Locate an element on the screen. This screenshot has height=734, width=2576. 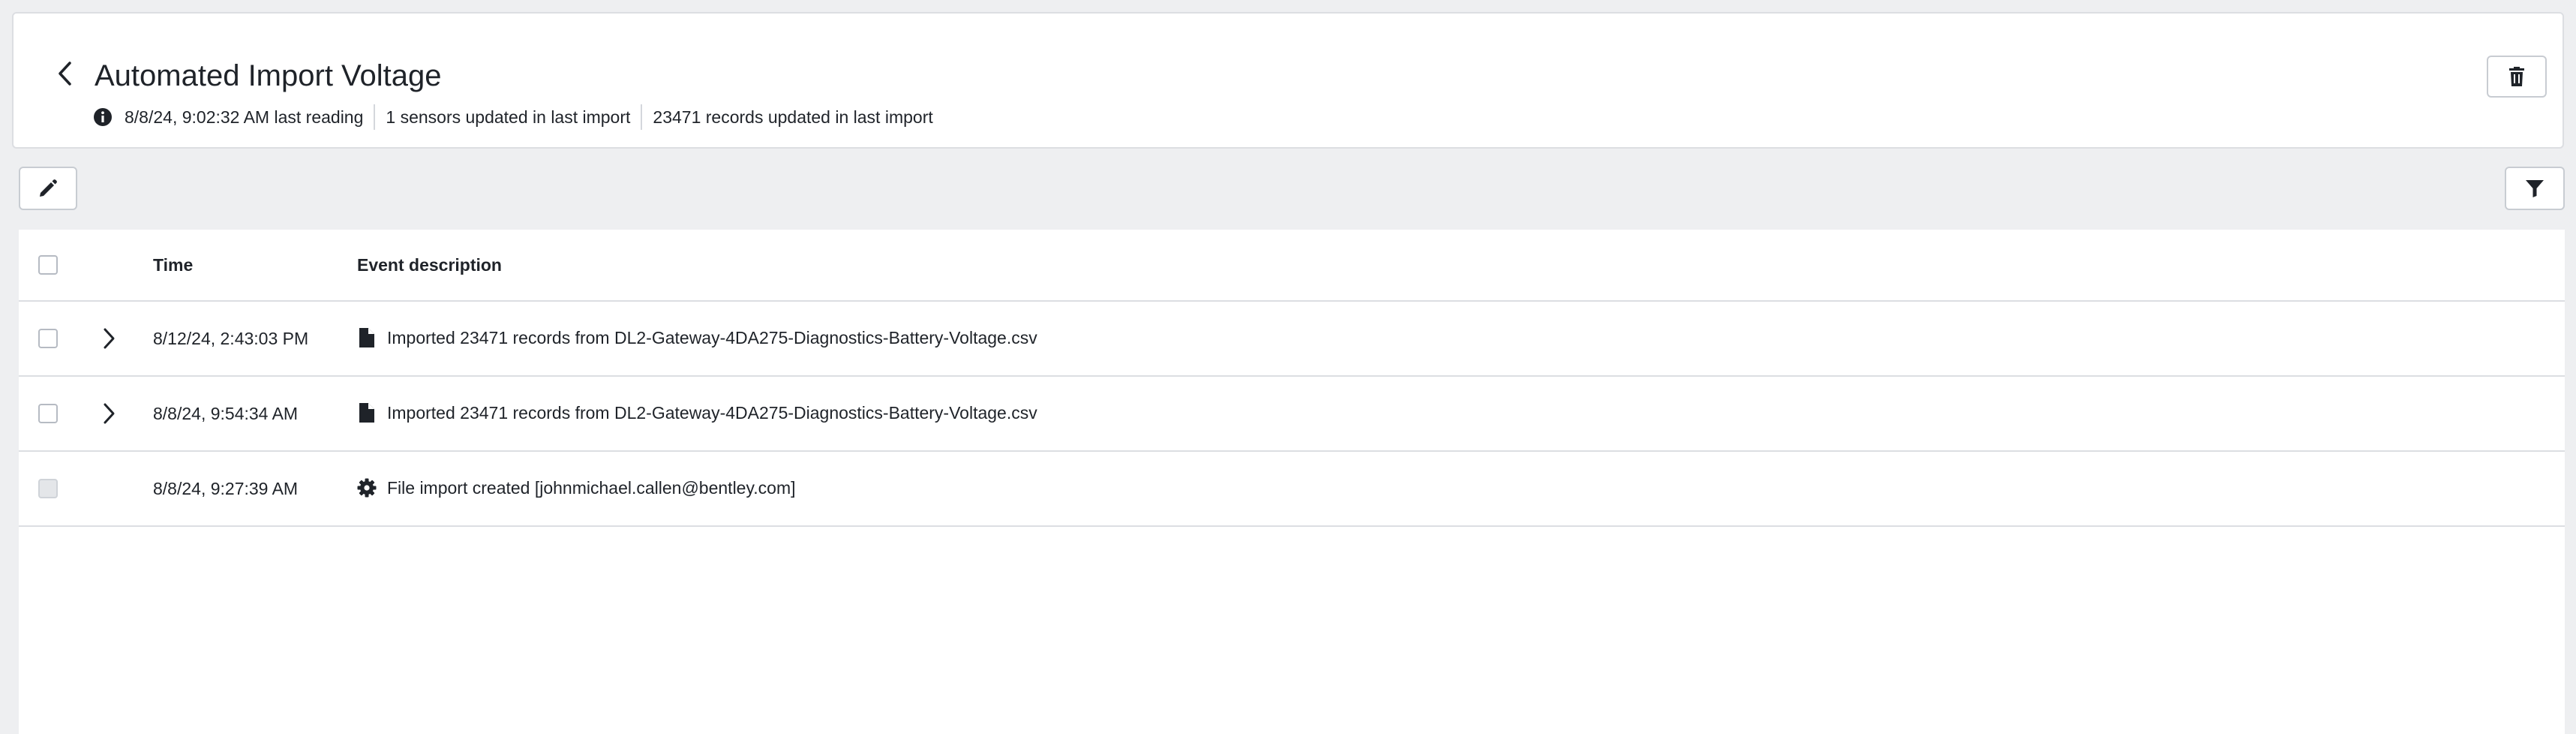
sensors-updated-text: 1 sensors updated in last import is located at coordinates (508, 117).